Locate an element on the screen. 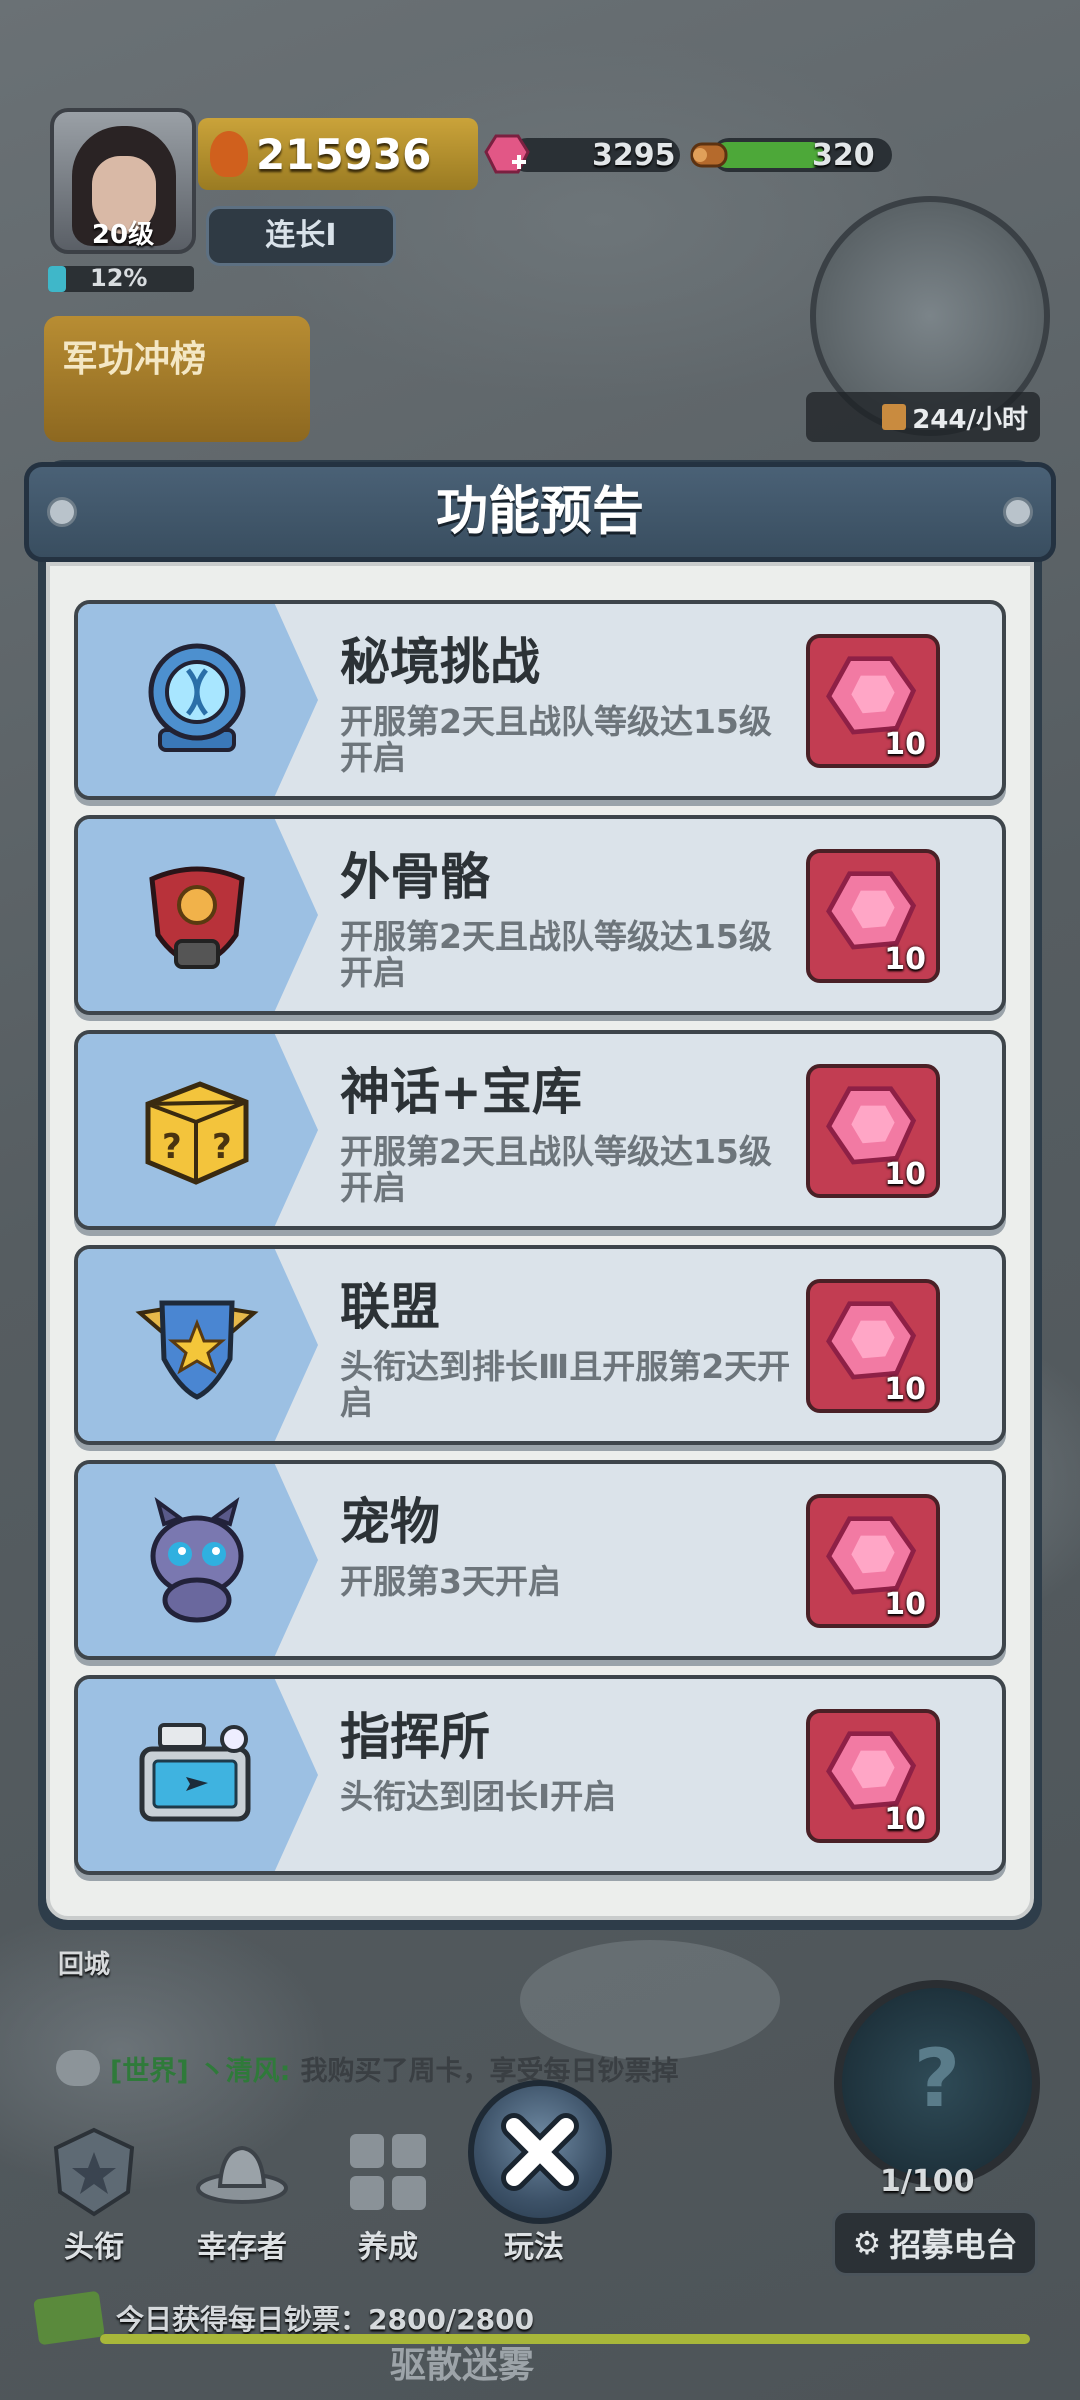 This screenshot has height=2400, width=1080. dialog-header: 功能预告 is located at coordinates (540, 512).